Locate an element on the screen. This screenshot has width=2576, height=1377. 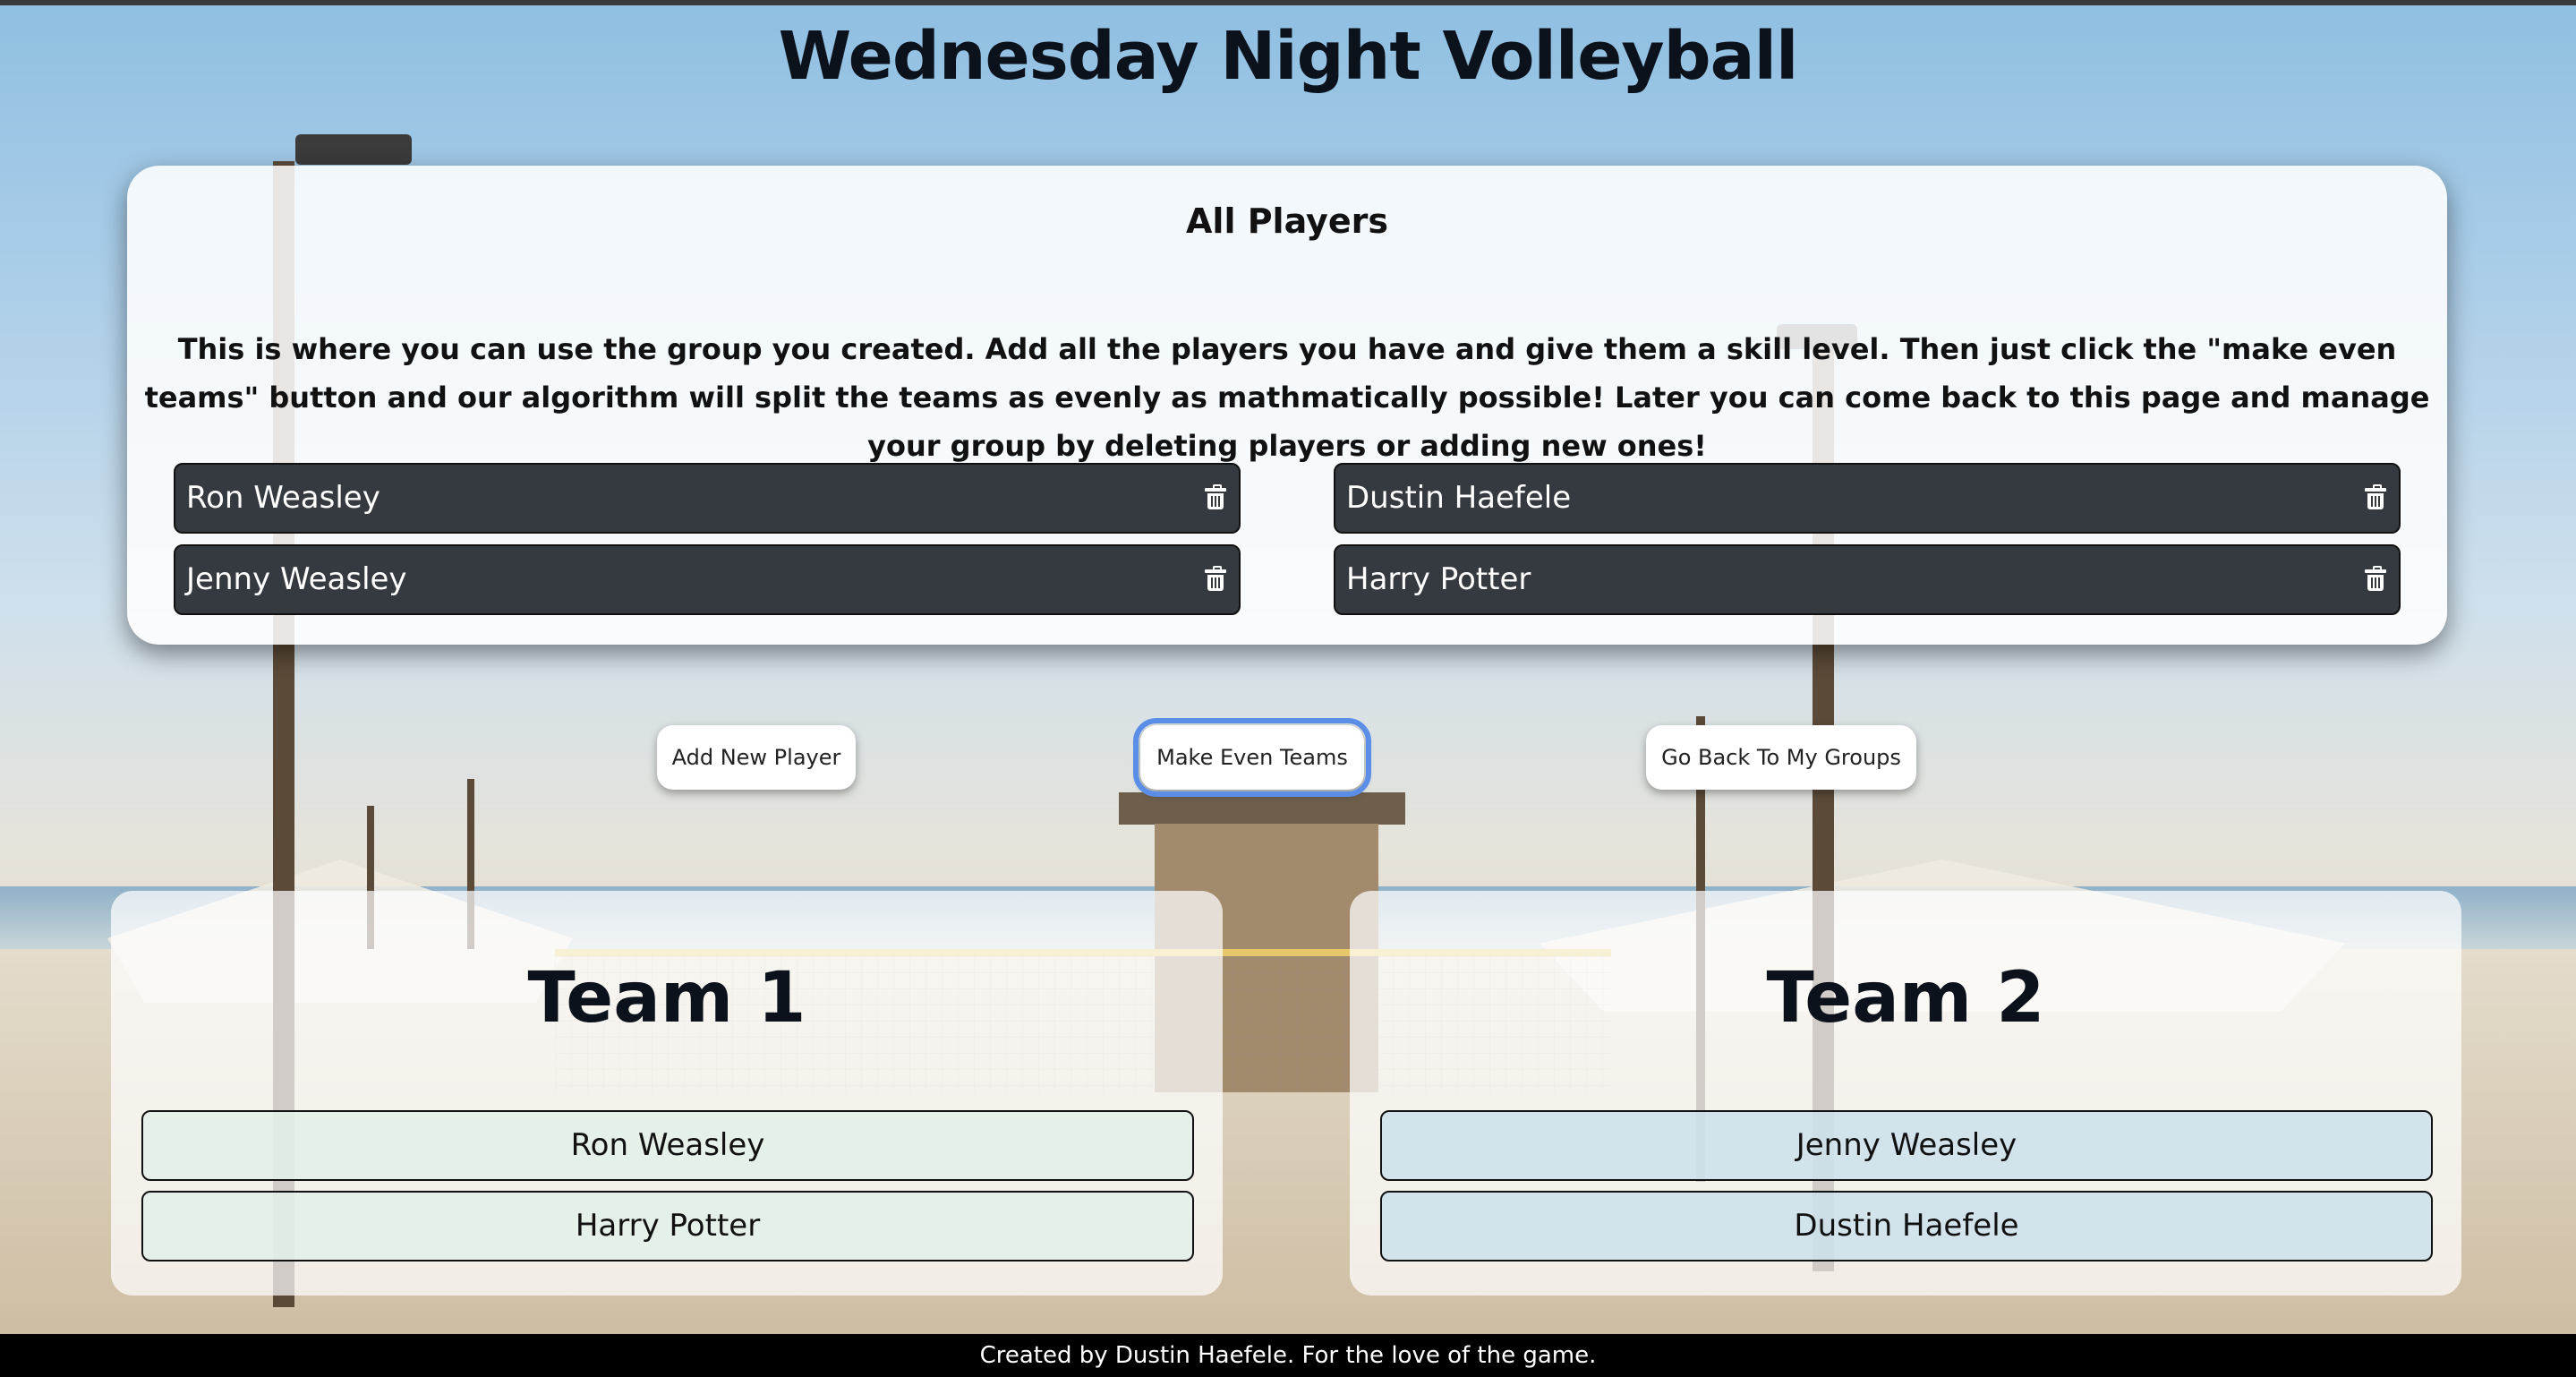
team-title: Team 1 is located at coordinates (666, 998).